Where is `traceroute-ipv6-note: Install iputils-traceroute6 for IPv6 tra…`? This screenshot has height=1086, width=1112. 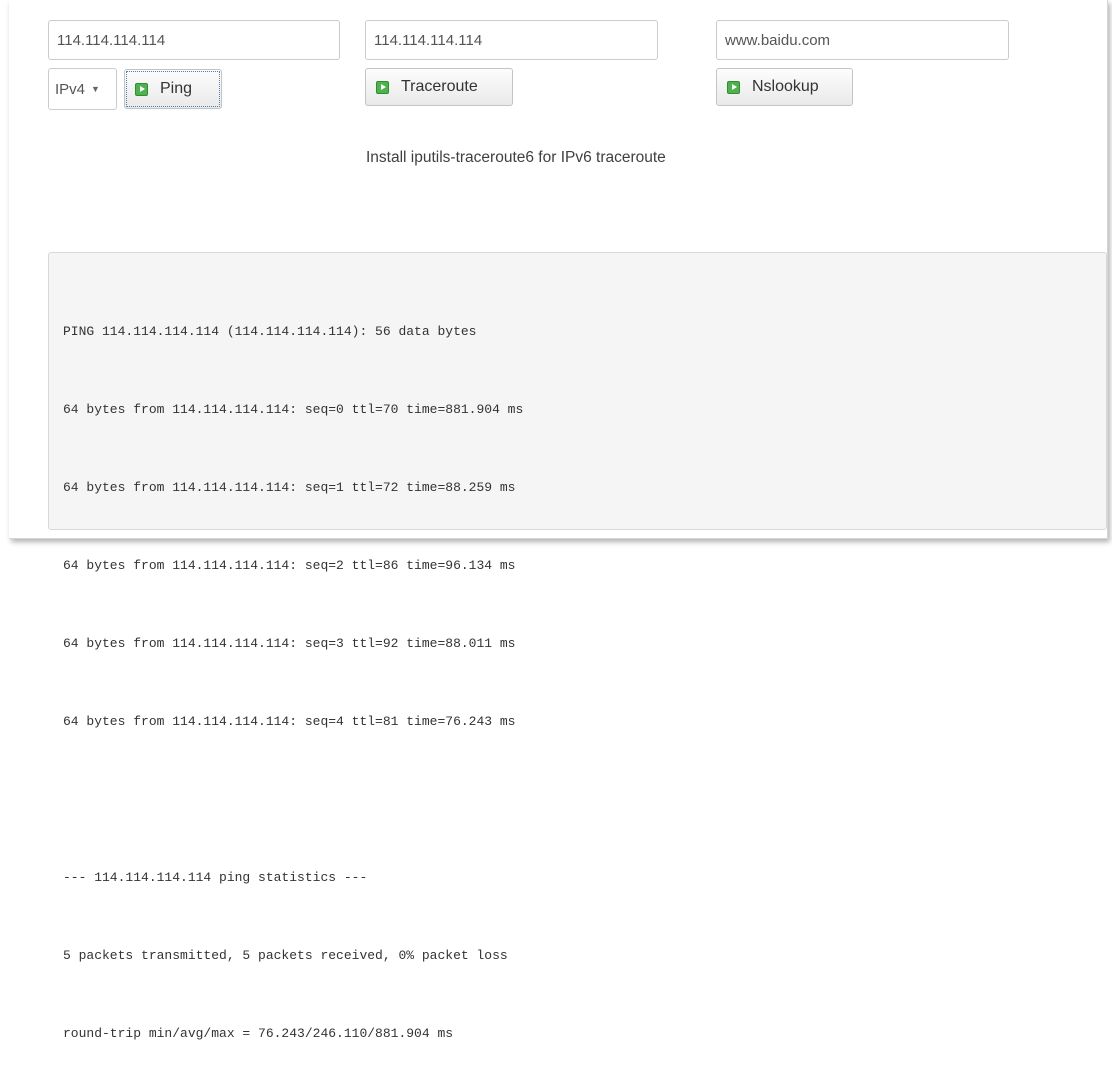
traceroute-ipv6-note: Install iputils-traceroute6 for IPv6 tra… is located at coordinates (516, 157).